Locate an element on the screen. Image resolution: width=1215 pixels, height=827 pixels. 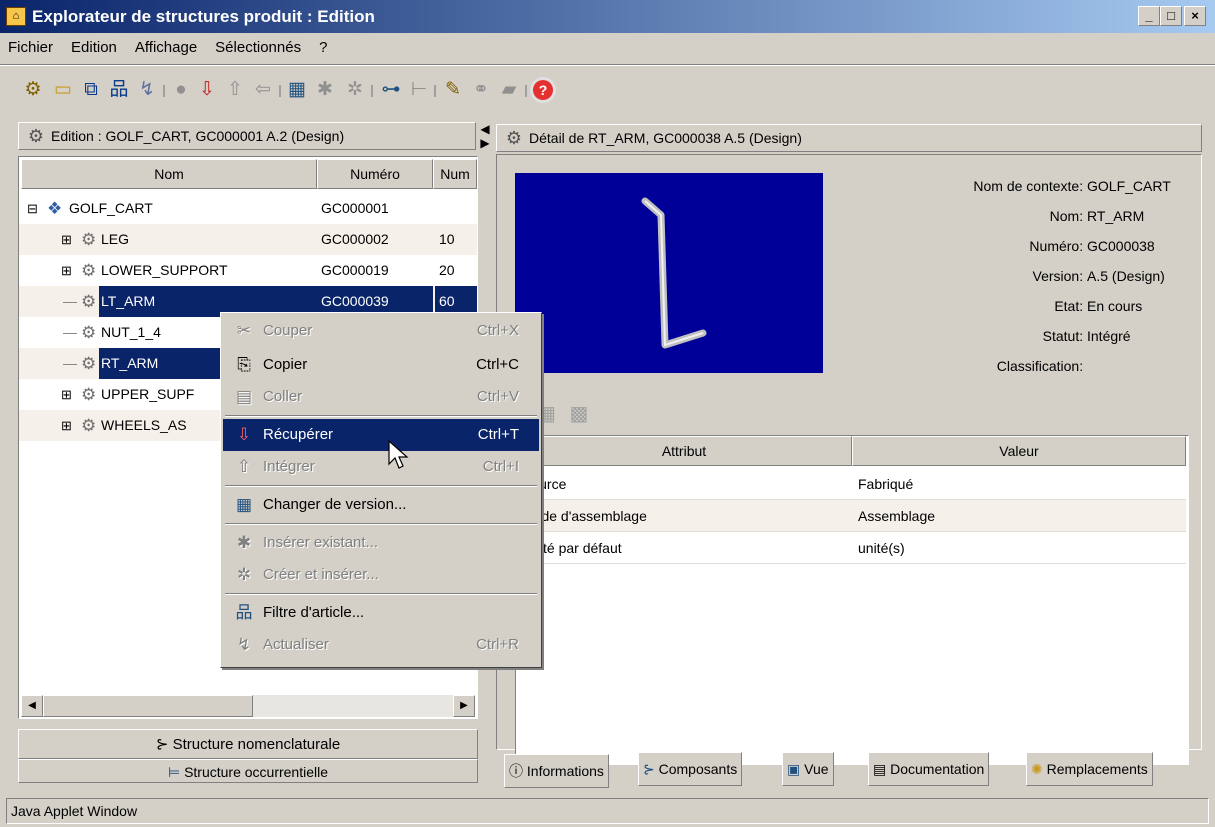
right-panel-title: Détail de RT_ARM, GC000038 A.5 (Design) is located at coordinates (665, 138).